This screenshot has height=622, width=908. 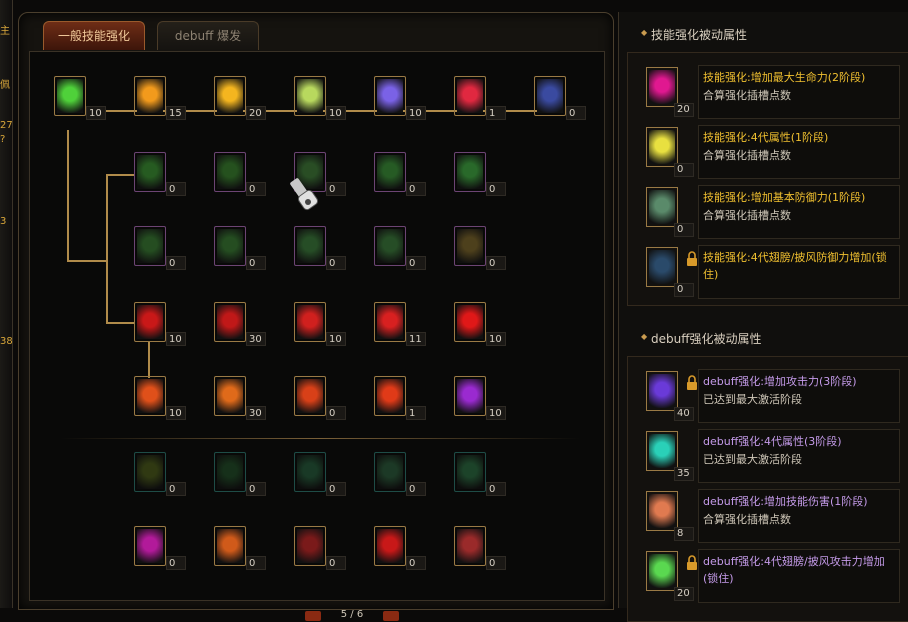 What do you see at coordinates (352, 614) in the screenshot?
I see `page-indicator: 5 / 6` at bounding box center [352, 614].